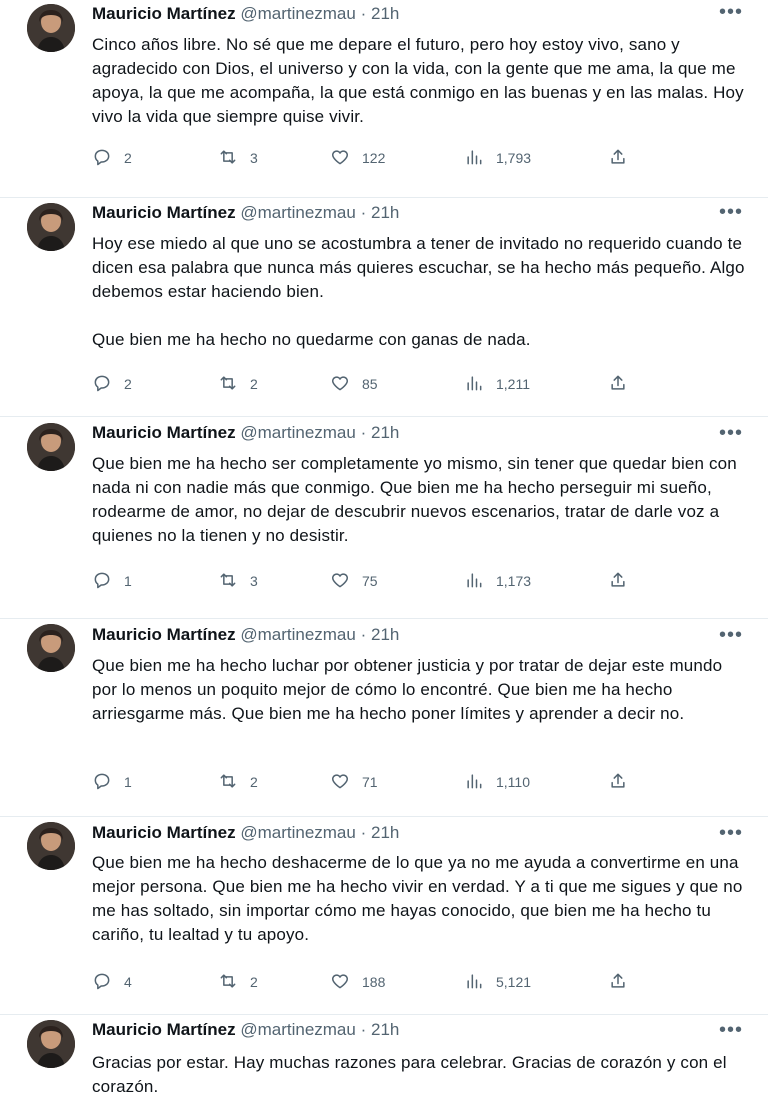  I want to click on tweet-actions: 1 2 71 1,110, so click(372, 782).